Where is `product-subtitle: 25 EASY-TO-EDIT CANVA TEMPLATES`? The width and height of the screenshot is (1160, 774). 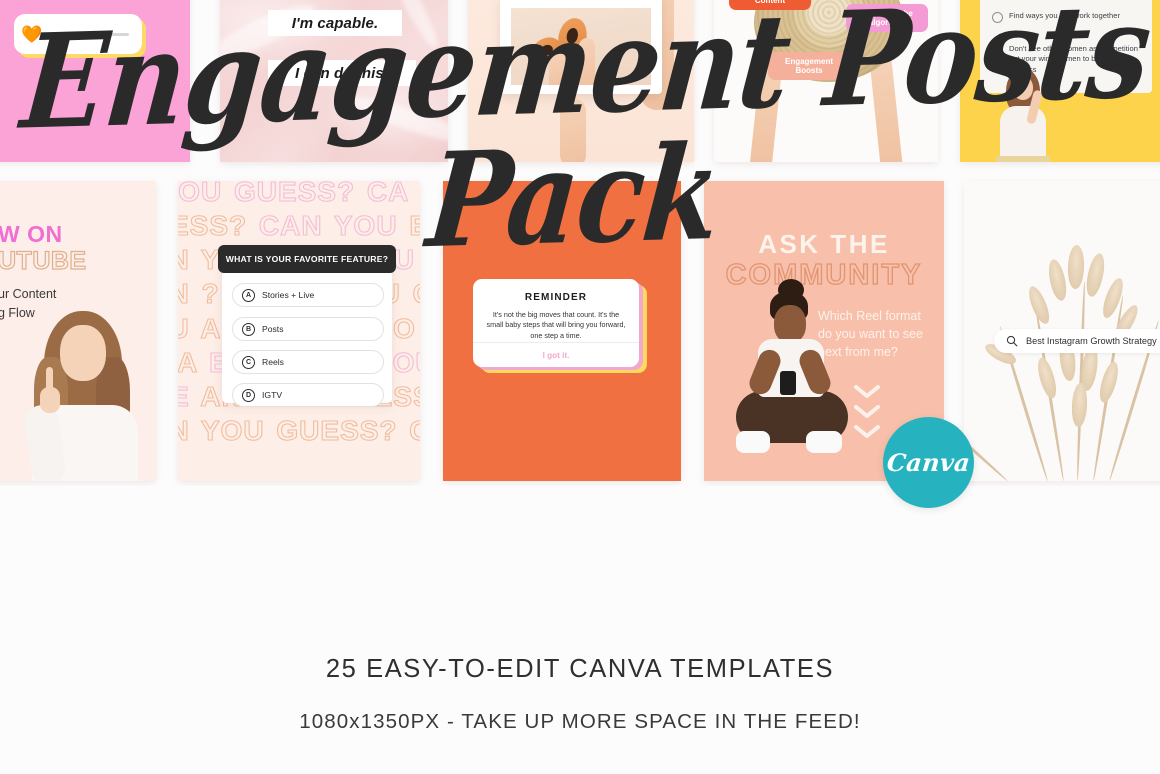 product-subtitle: 25 EASY-TO-EDIT CANVA TEMPLATES is located at coordinates (580, 669).